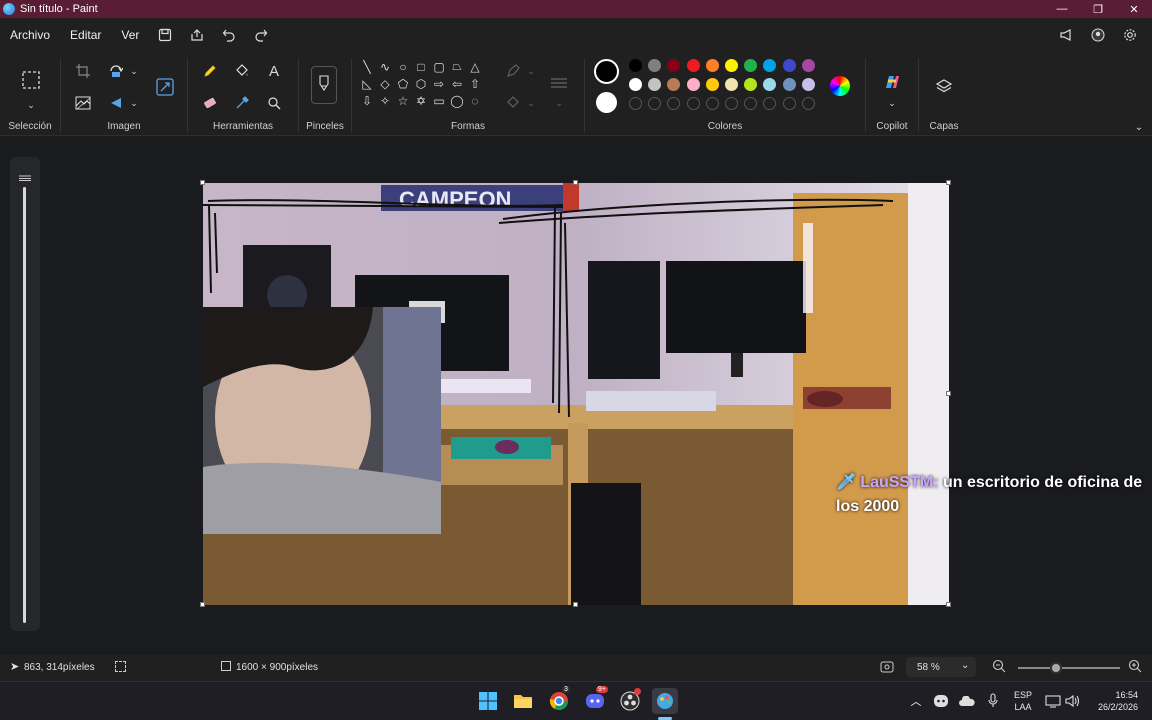  I want to click on five-point-star-shape-icon: ☆, so click(403, 100).